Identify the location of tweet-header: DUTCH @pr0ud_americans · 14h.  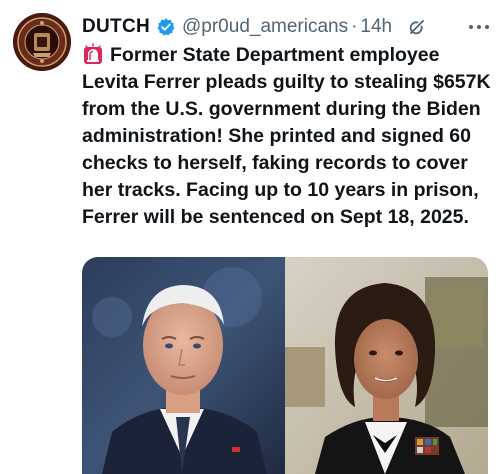
(288, 27).